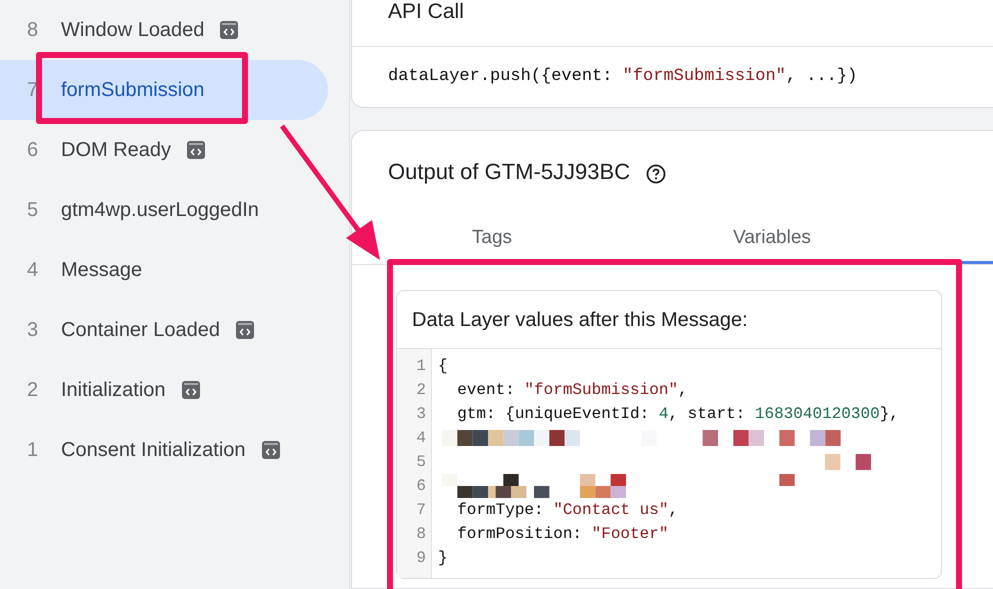 The height and width of the screenshot is (589, 993). Describe the element at coordinates (421, 486) in the screenshot. I see `line-number: 6` at that location.